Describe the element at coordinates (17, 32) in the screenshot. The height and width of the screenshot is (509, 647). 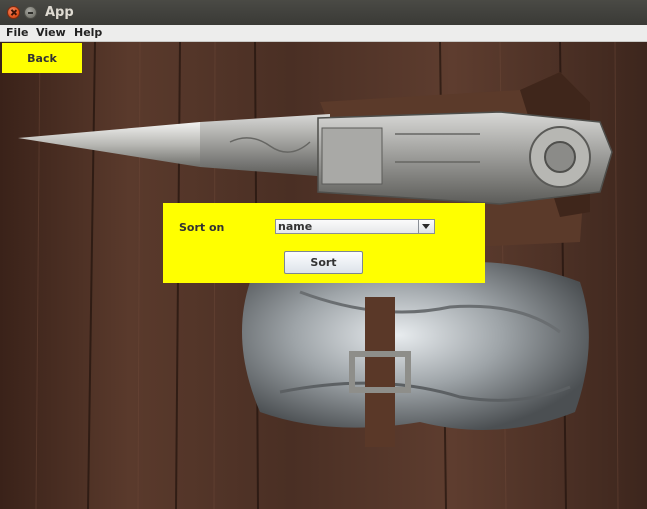
I see `menu-file: File` at that location.